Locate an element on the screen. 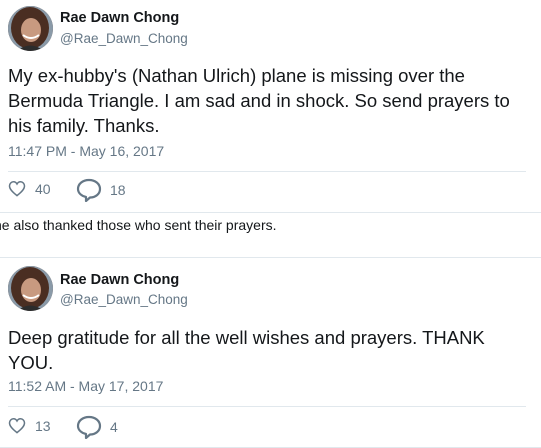 This screenshot has height=448, width=541. reply-button: 4 is located at coordinates (97, 427).